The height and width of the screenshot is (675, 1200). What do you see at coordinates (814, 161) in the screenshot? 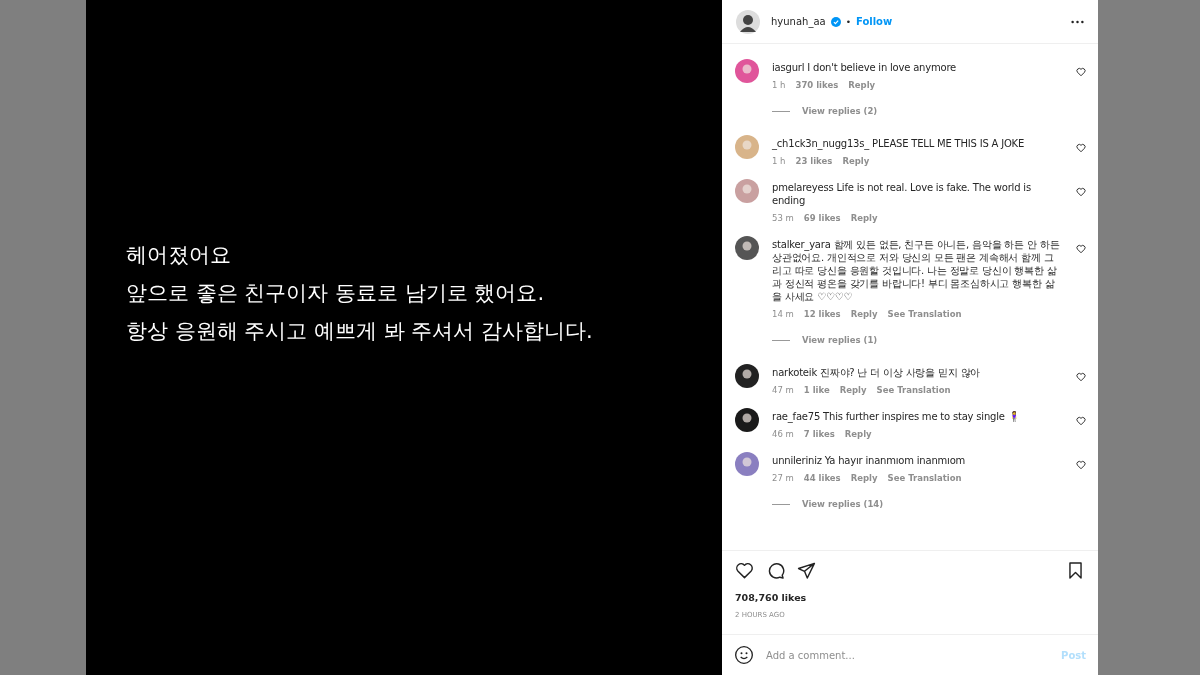
I see `like-count: 23 likes` at bounding box center [814, 161].